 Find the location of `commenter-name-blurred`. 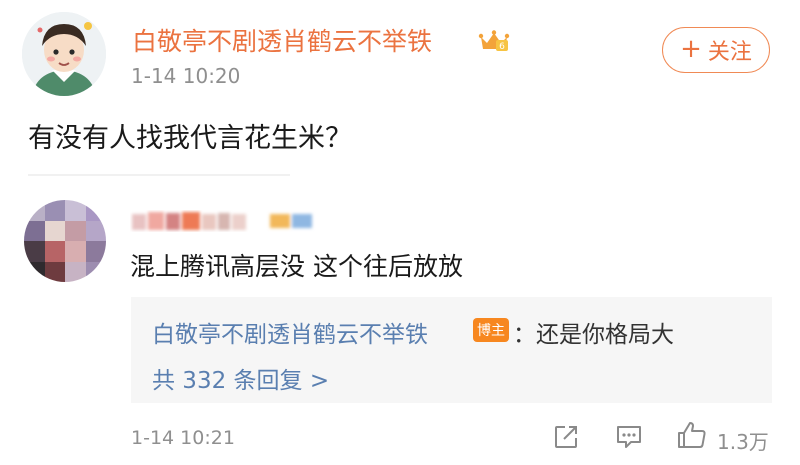

commenter-name-blurred is located at coordinates (222, 221).